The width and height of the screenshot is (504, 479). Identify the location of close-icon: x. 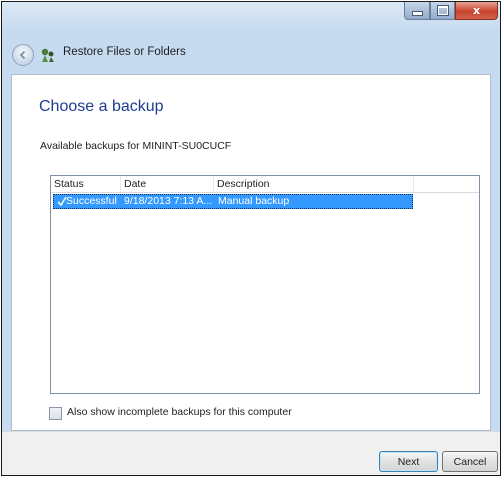
(476, 10).